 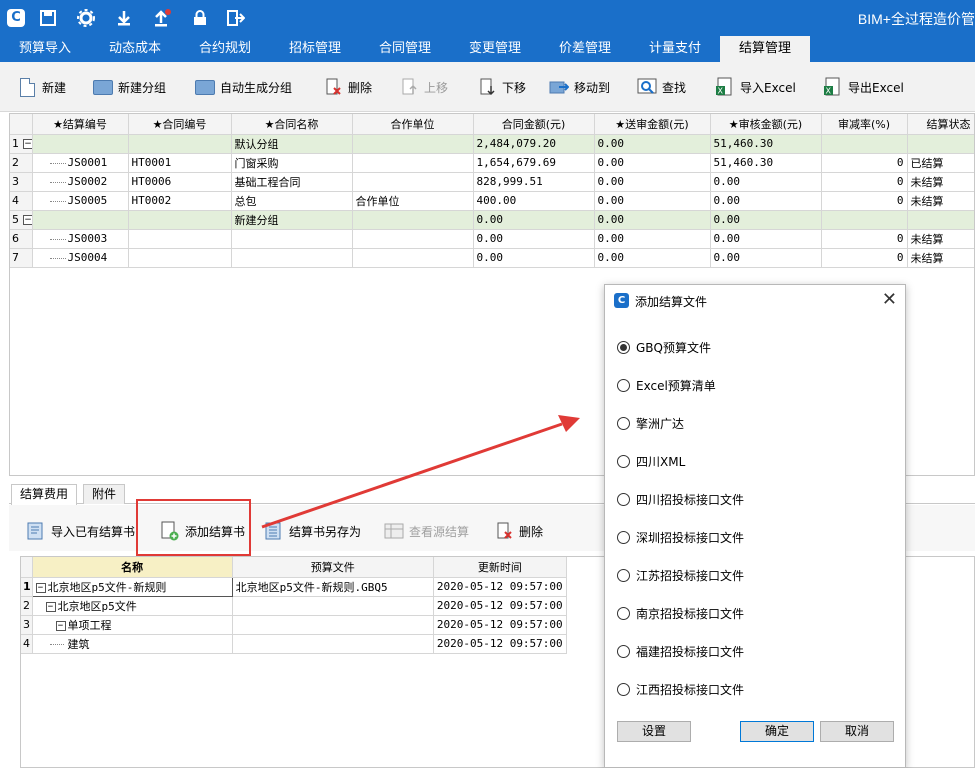 What do you see at coordinates (492, 201) in the screenshot?
I see `table-row: 4 JS0005 HT0002 总包 合作单位 400.00 0.00 0.00 0 未结算` at bounding box center [492, 201].